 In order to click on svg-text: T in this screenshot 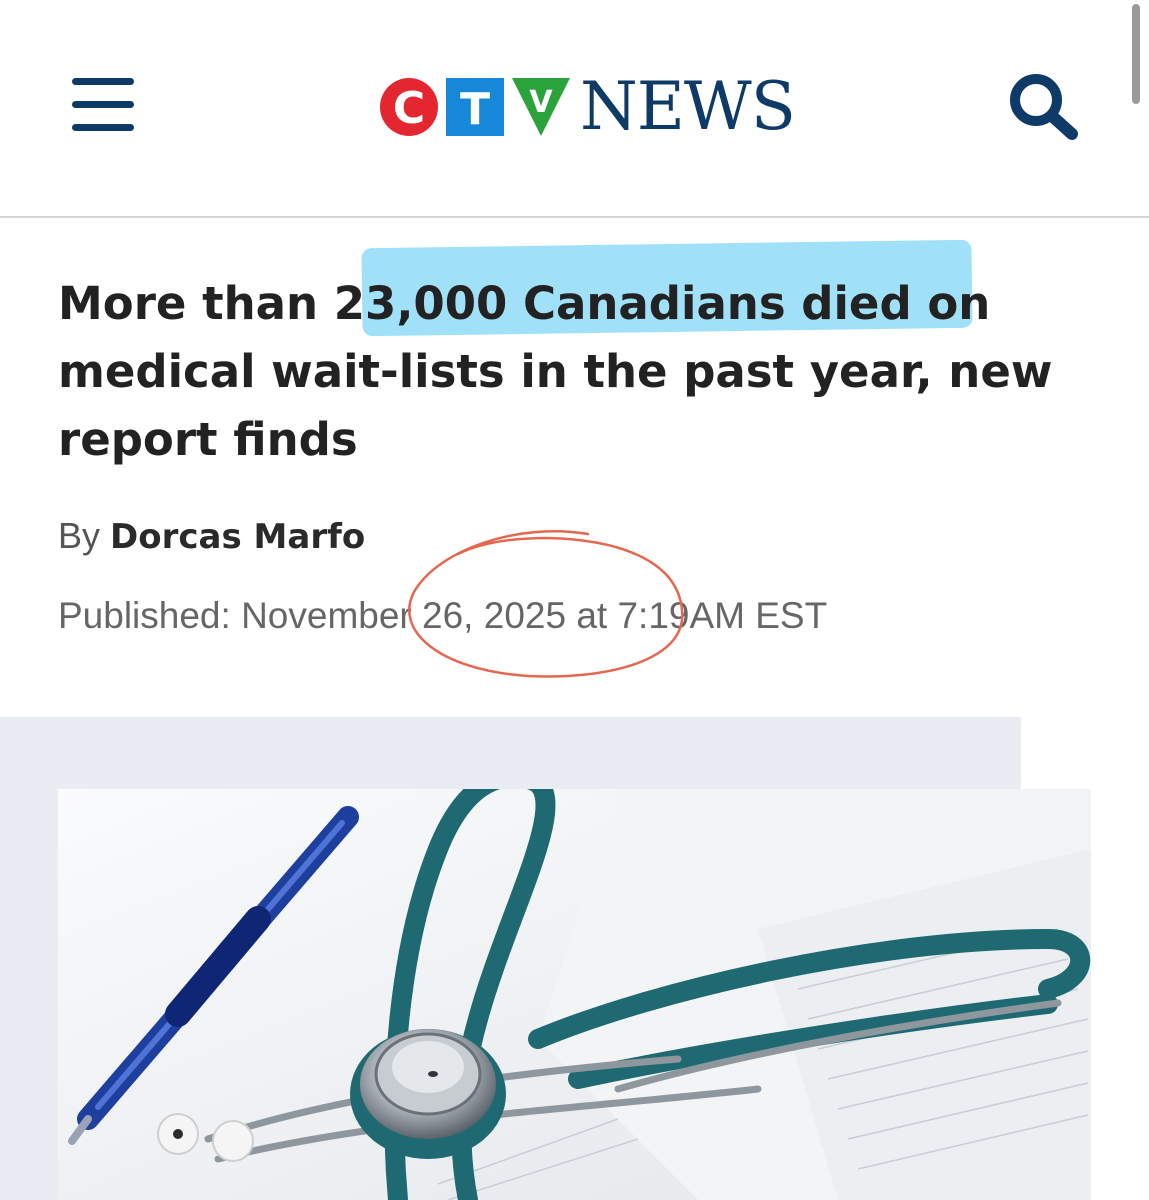, I will do `click(475, 109)`.